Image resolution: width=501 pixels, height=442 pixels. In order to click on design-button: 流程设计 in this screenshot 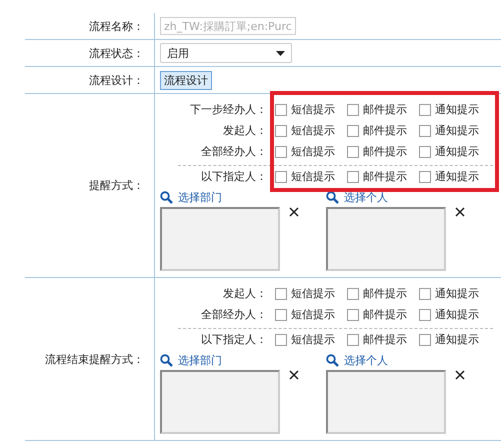, I will do `click(186, 80)`.